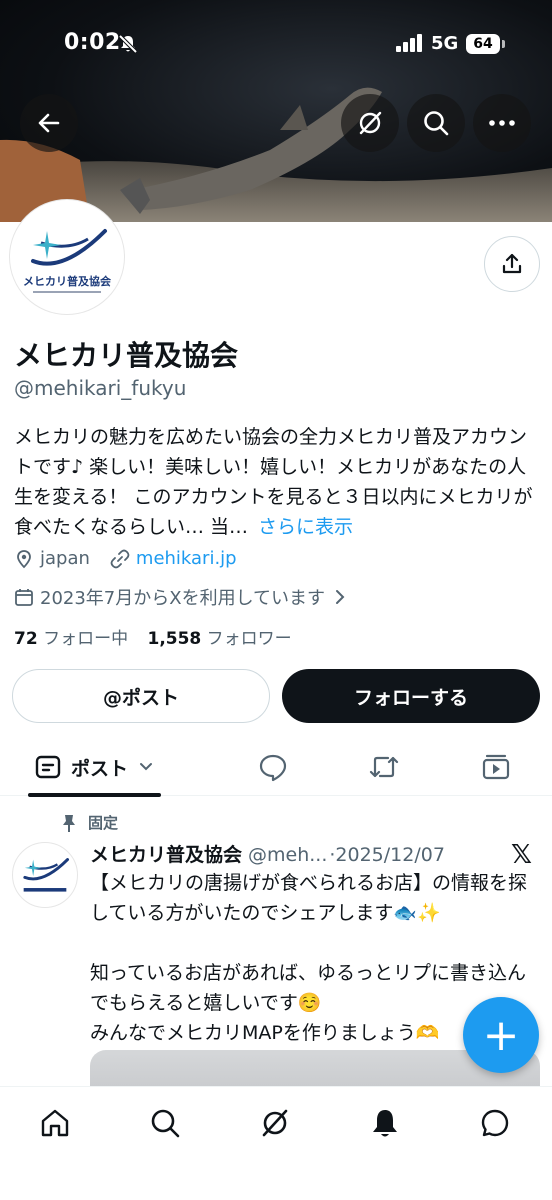 The image size is (552, 1200). Describe the element at coordinates (521, 855) in the screenshot. I see `x-logo-icon: 𝕏` at that location.